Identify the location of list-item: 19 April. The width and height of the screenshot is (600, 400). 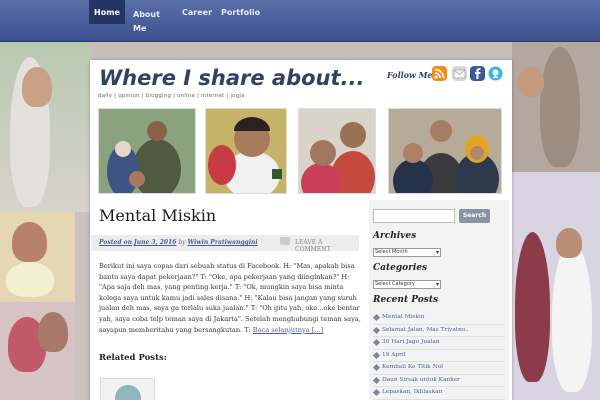
(438, 356).